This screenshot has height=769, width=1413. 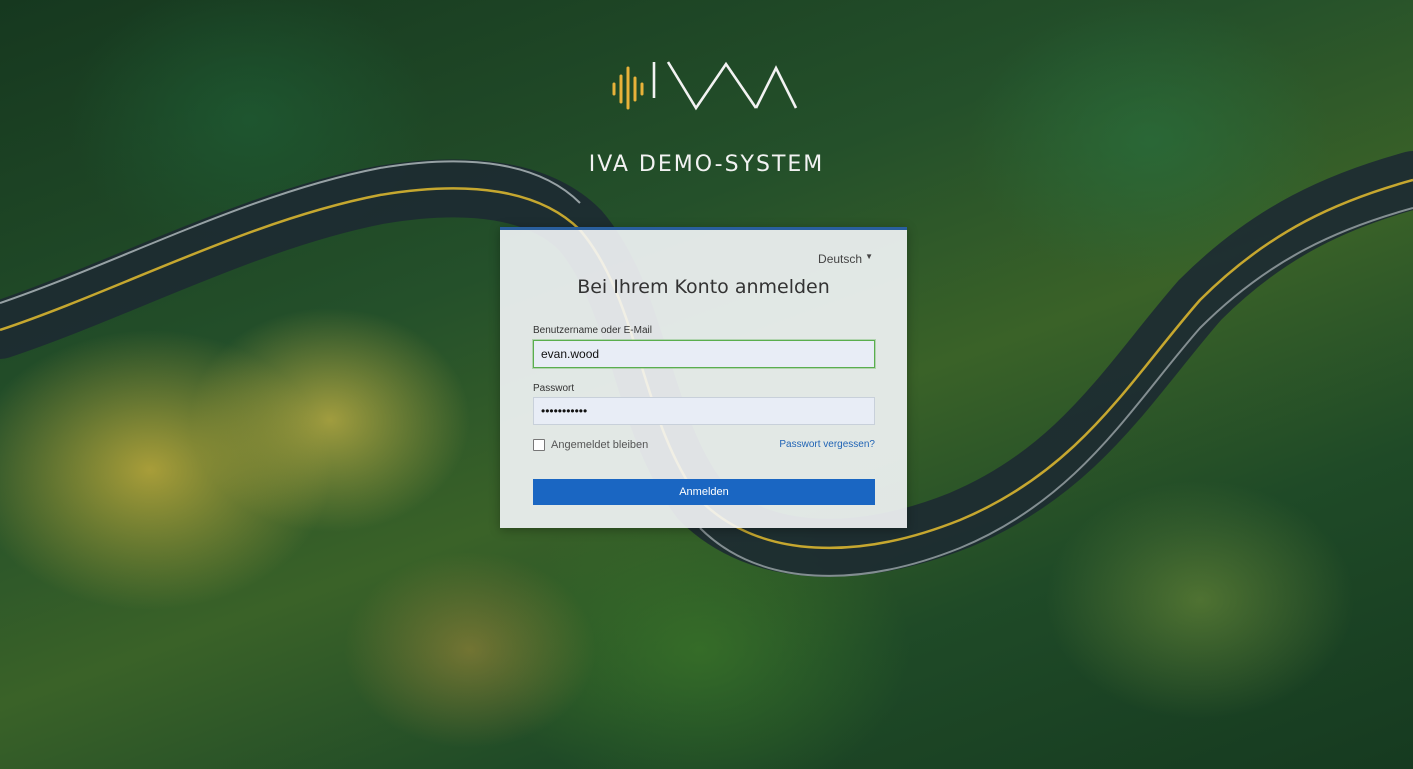 I want to click on remember-me: Angemeldet bleiben, so click(x=590, y=445).